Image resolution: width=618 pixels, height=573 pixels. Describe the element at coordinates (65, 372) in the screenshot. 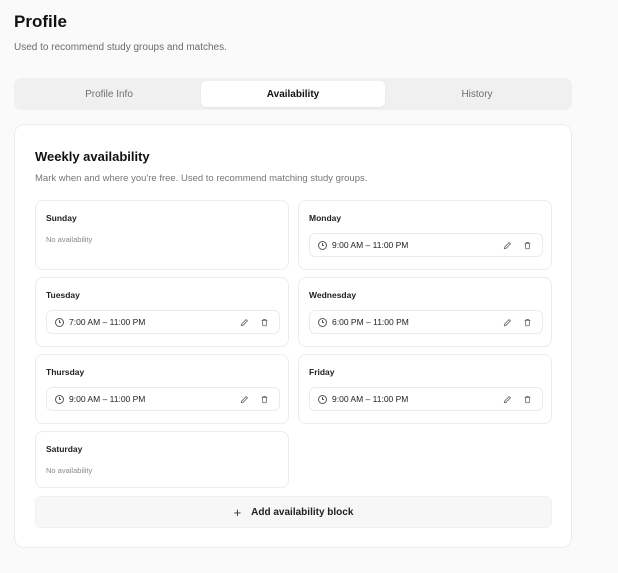

I see `day-name: Thursday` at that location.